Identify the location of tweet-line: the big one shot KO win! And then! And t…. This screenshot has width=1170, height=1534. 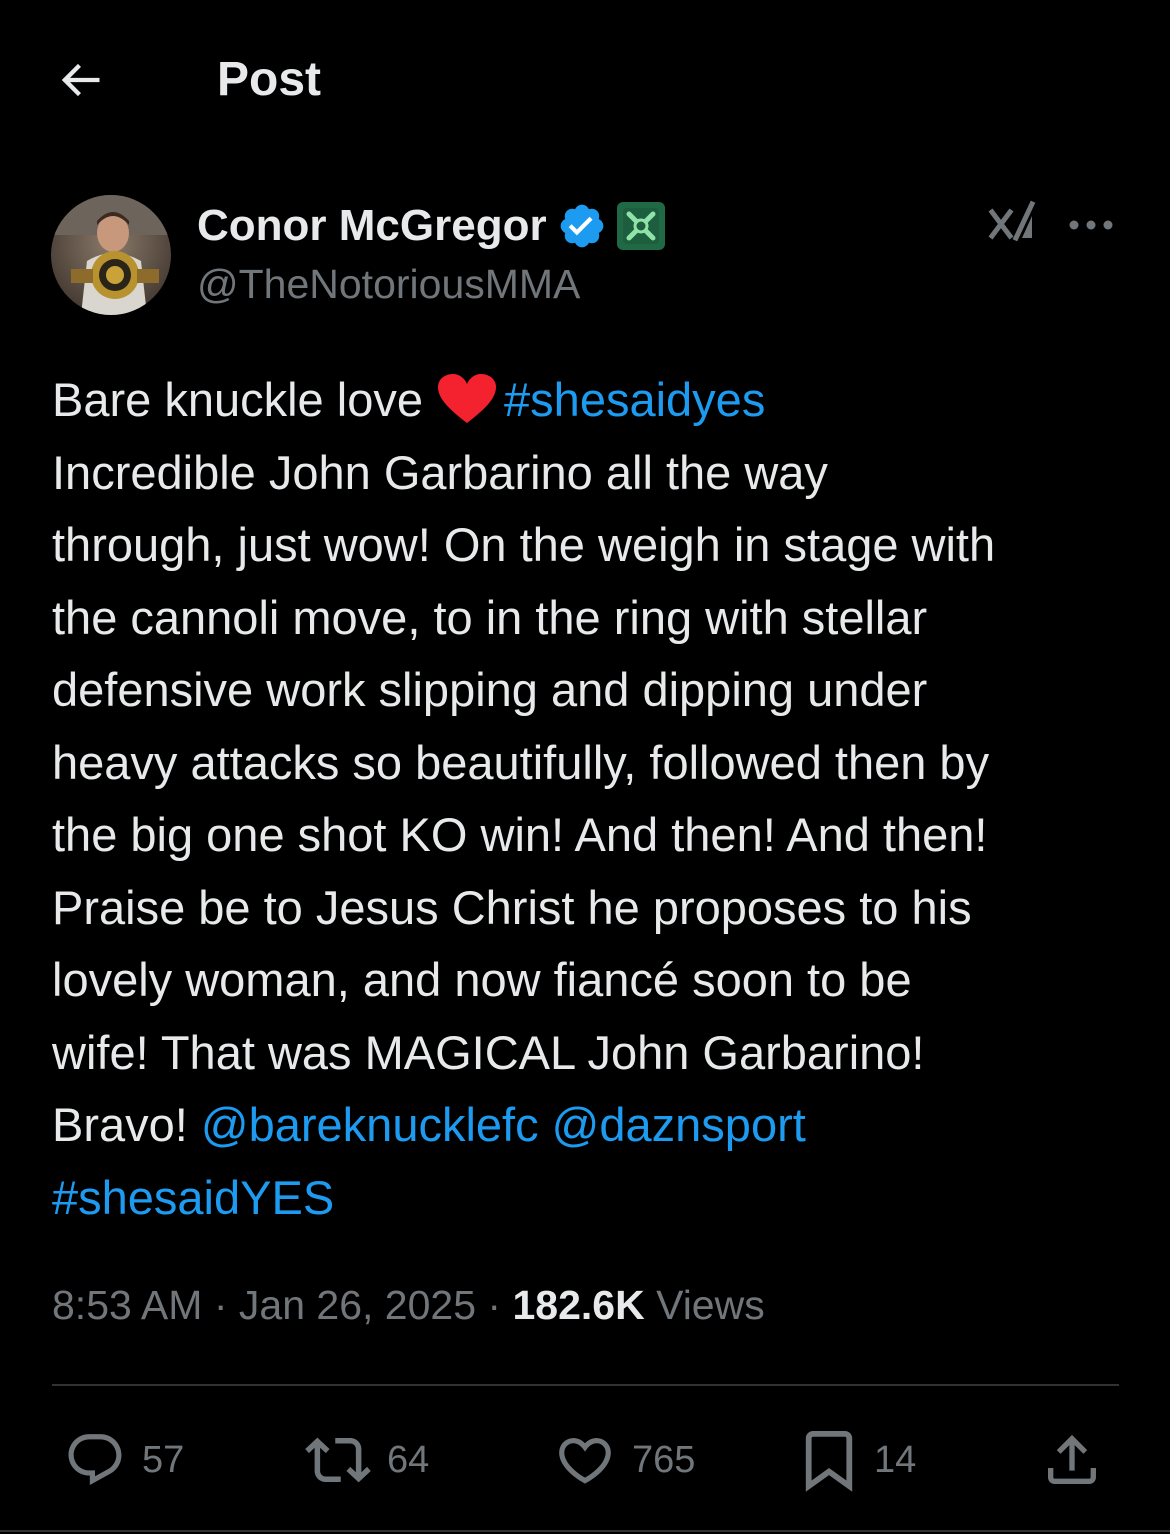
(520, 834).